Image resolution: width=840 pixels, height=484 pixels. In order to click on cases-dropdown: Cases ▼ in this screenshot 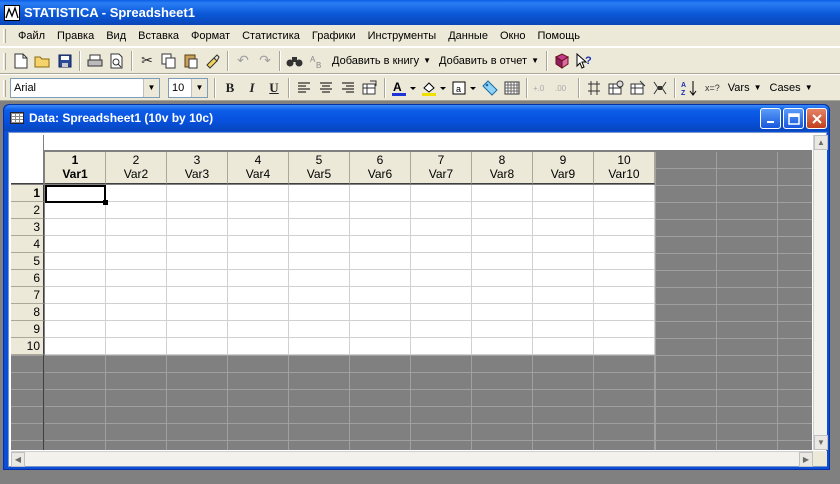, I will do `click(791, 88)`.